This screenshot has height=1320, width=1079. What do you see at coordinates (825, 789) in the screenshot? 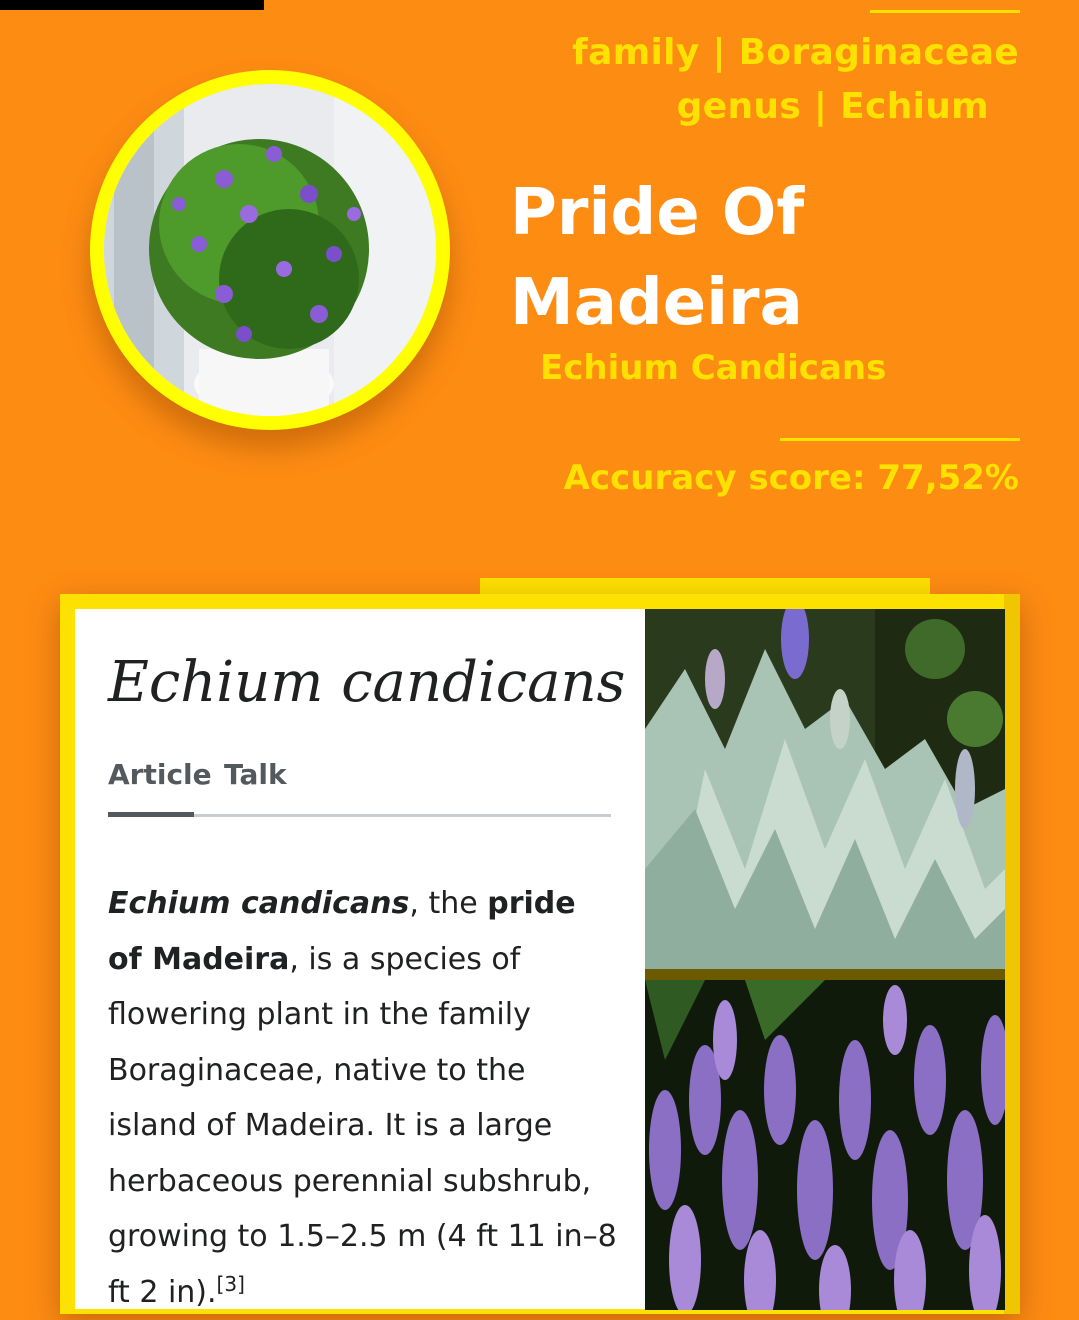
I see `plant-photo-foliage` at bounding box center [825, 789].